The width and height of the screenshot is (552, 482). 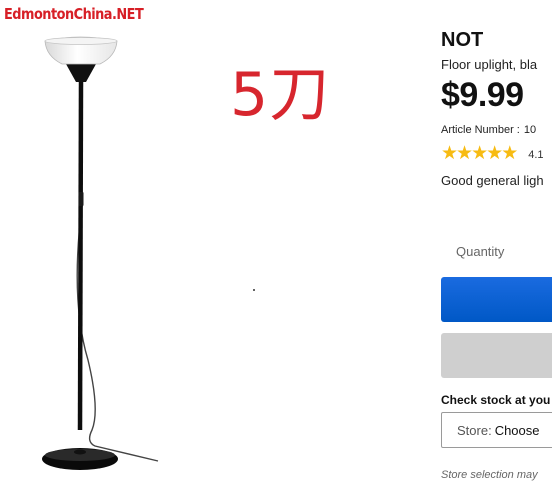 What do you see at coordinates (536, 155) in the screenshot?
I see `rating-value: 4.1` at bounding box center [536, 155].